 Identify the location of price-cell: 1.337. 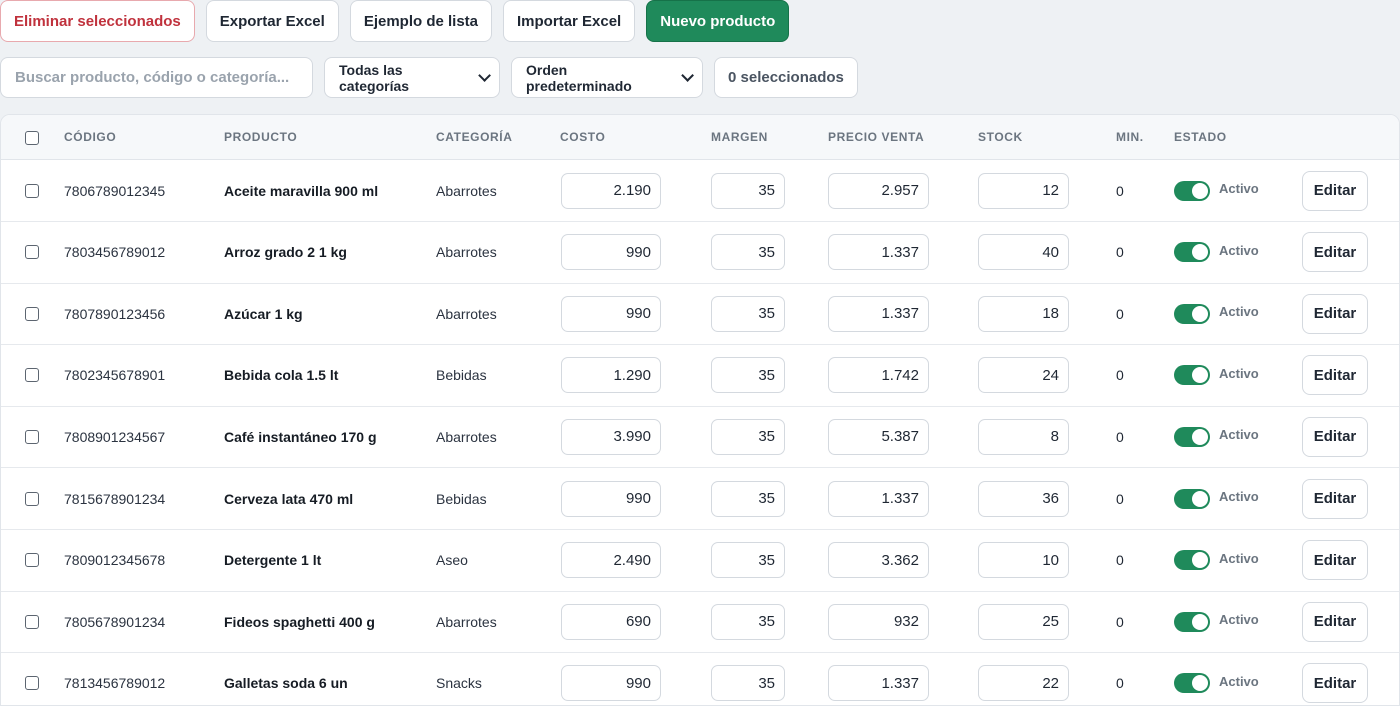
(878, 313).